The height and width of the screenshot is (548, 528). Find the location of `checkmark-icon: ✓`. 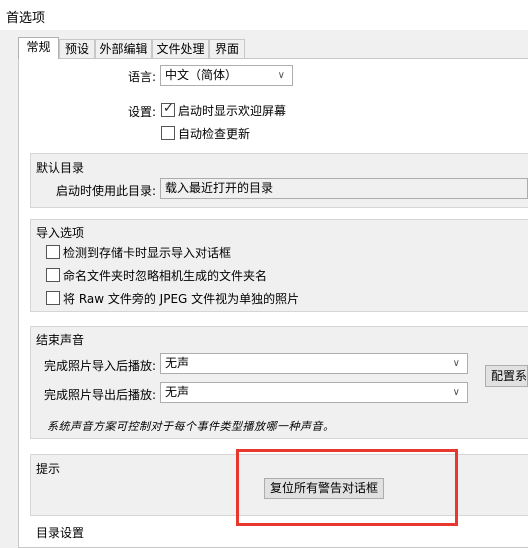

checkmark-icon: ✓ is located at coordinates (168, 108).